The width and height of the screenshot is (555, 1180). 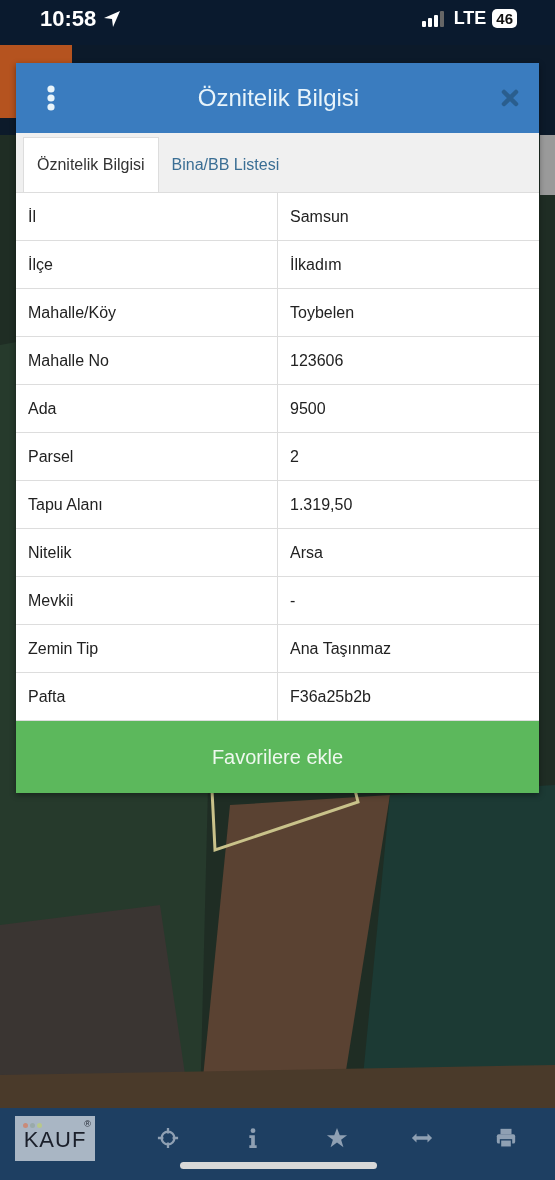 I want to click on more-options-icon, so click(x=51, y=98).